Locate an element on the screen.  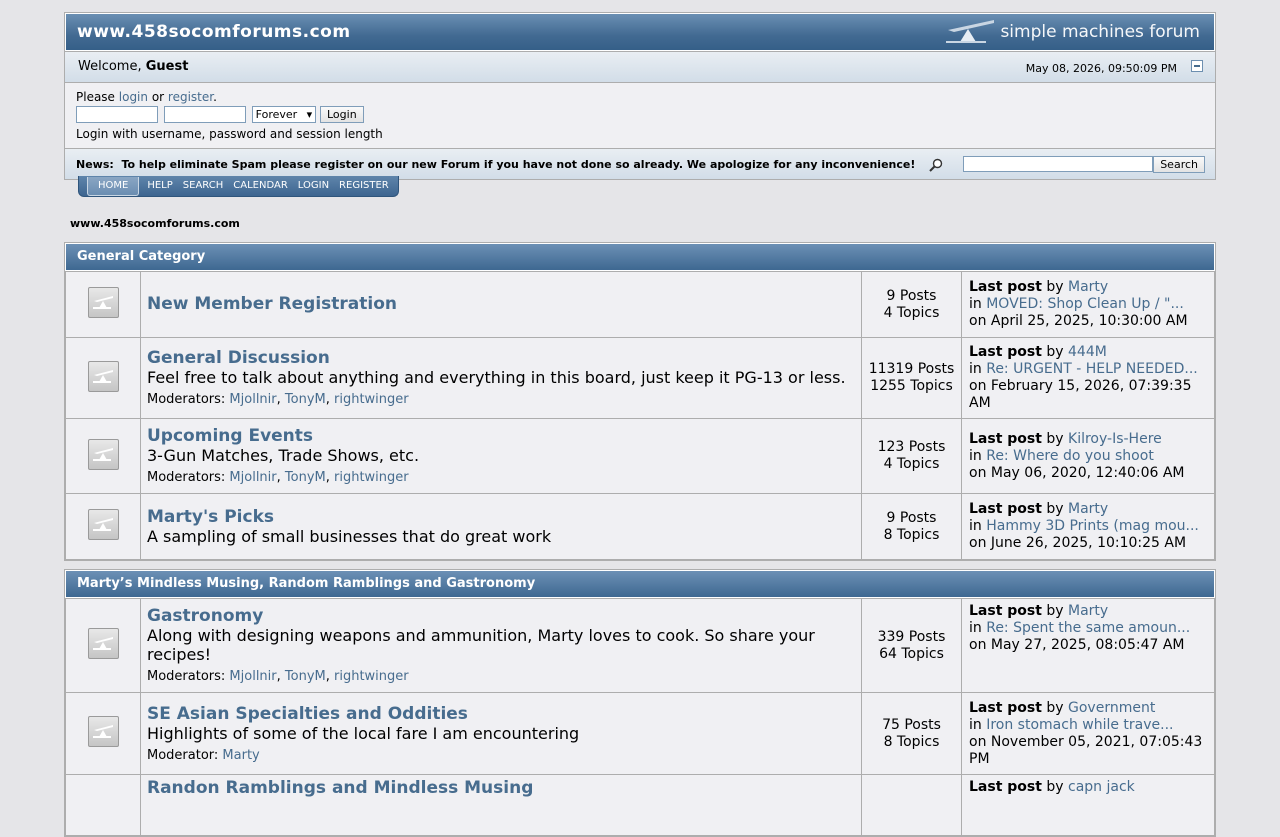
board-stats: 9 Posts 8 Topics is located at coordinates (911, 526).